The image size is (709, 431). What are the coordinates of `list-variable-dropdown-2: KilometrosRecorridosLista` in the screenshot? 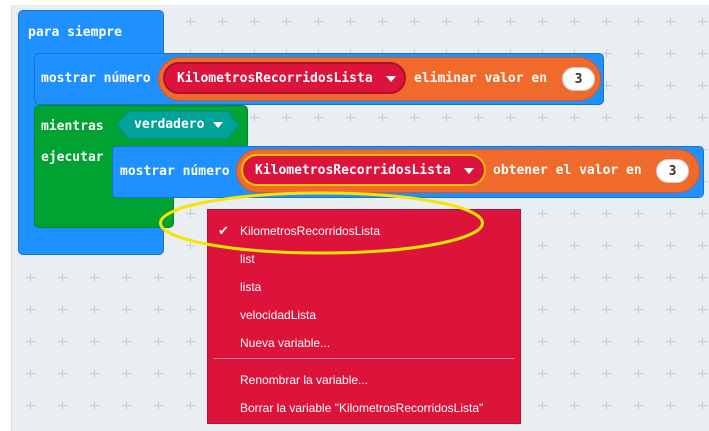 It's located at (363, 170).